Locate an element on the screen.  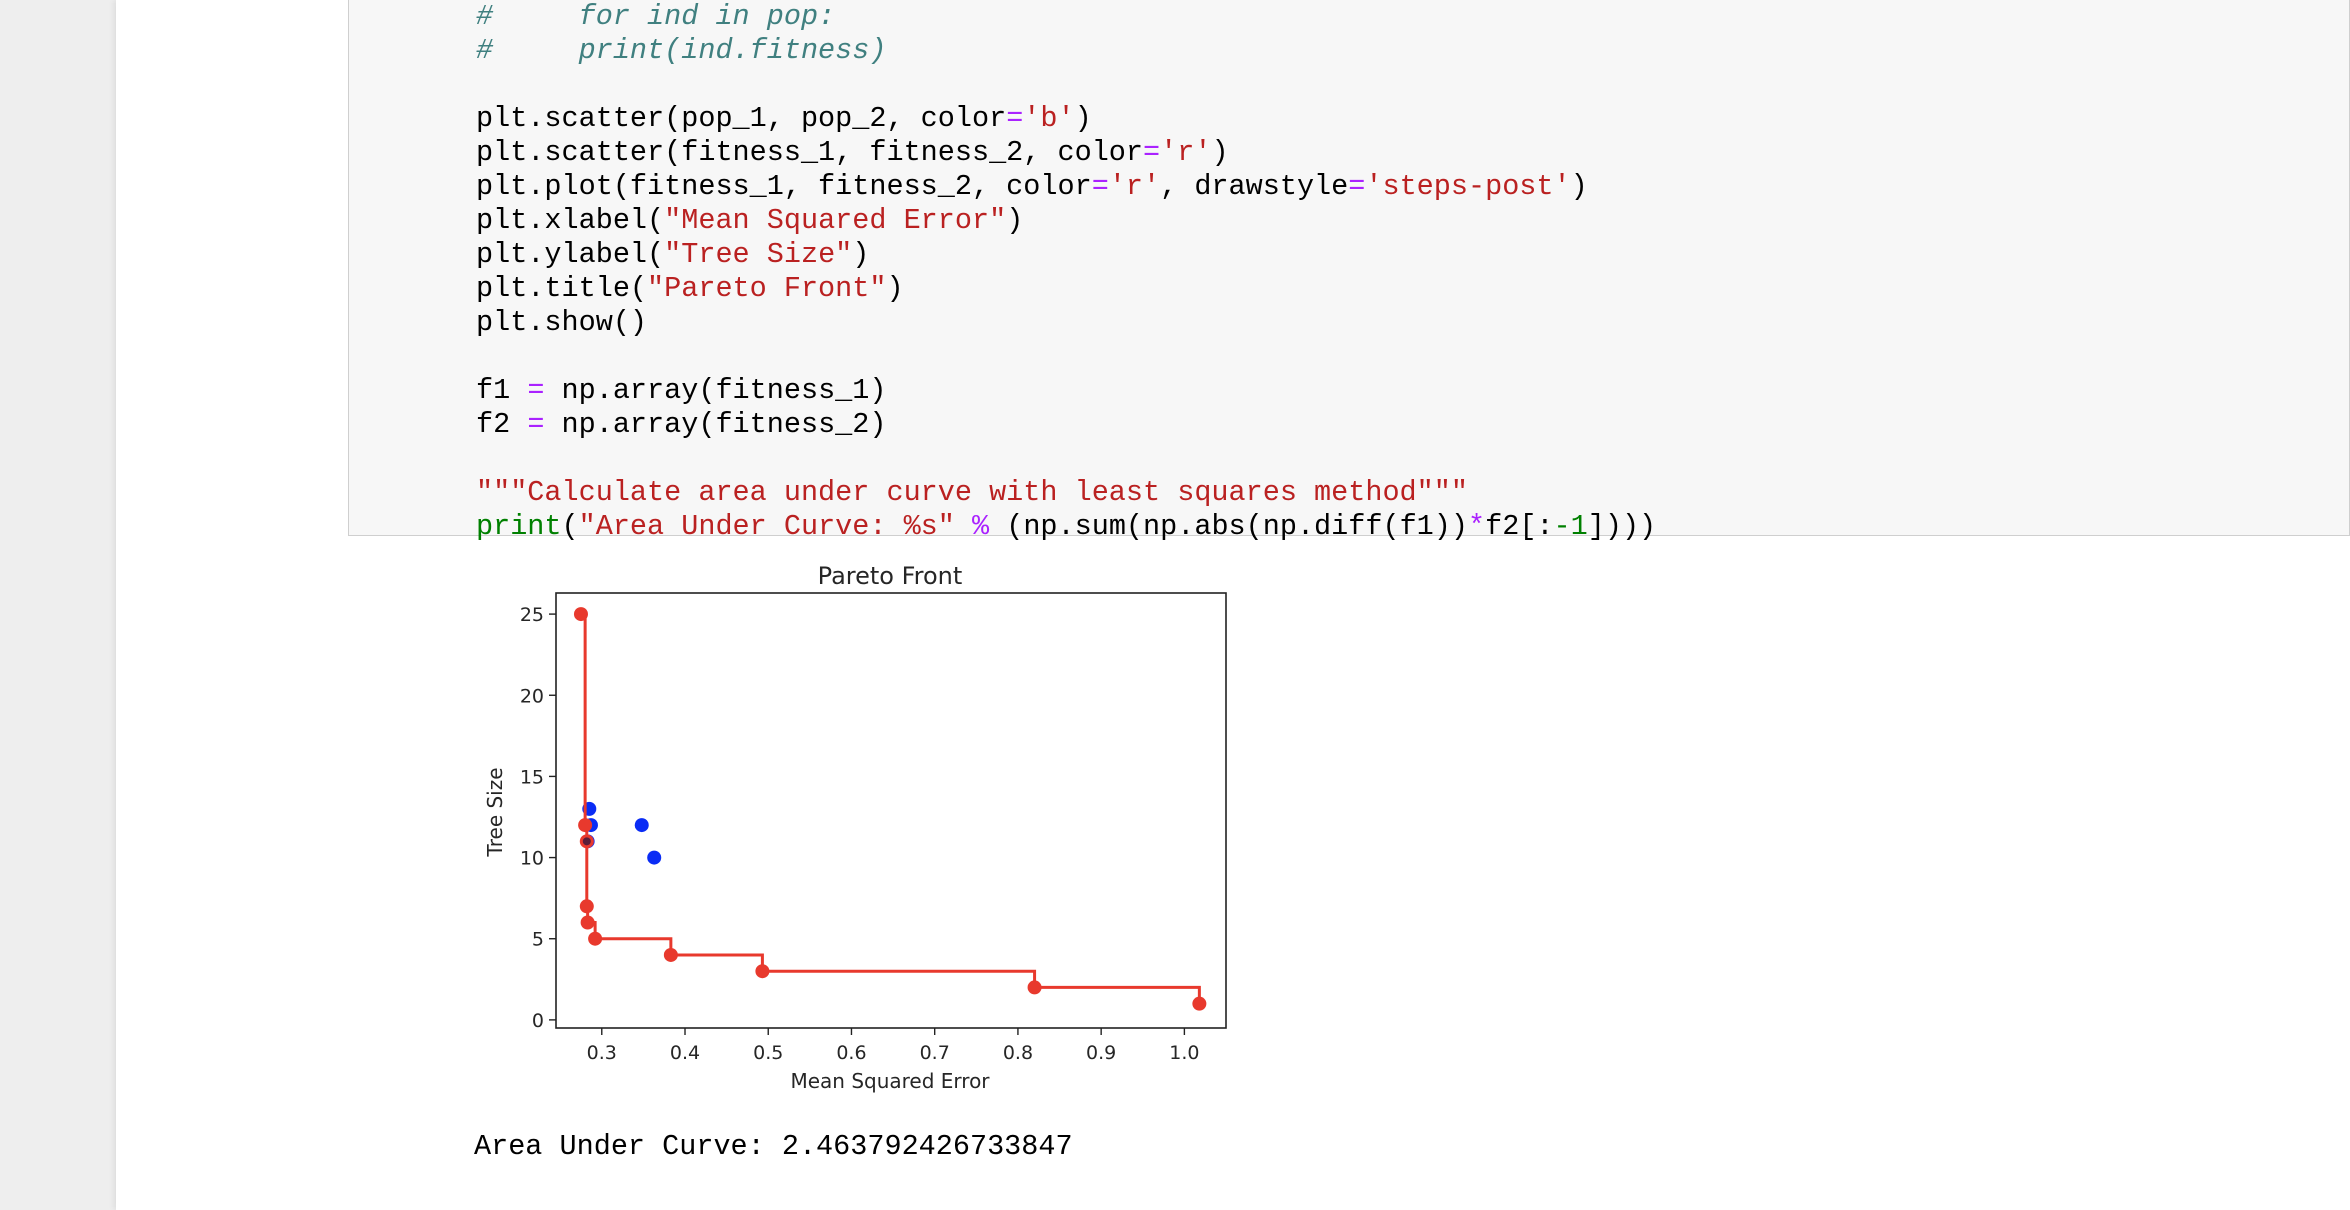
cell-output-text: Area Under Curve: 2.463792426733847 is located at coordinates (773, 1146).